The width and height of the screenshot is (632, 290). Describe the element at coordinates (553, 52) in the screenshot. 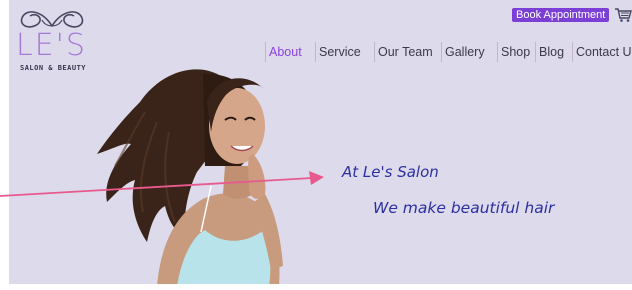

I see `nav-item-blog: Blog` at that location.